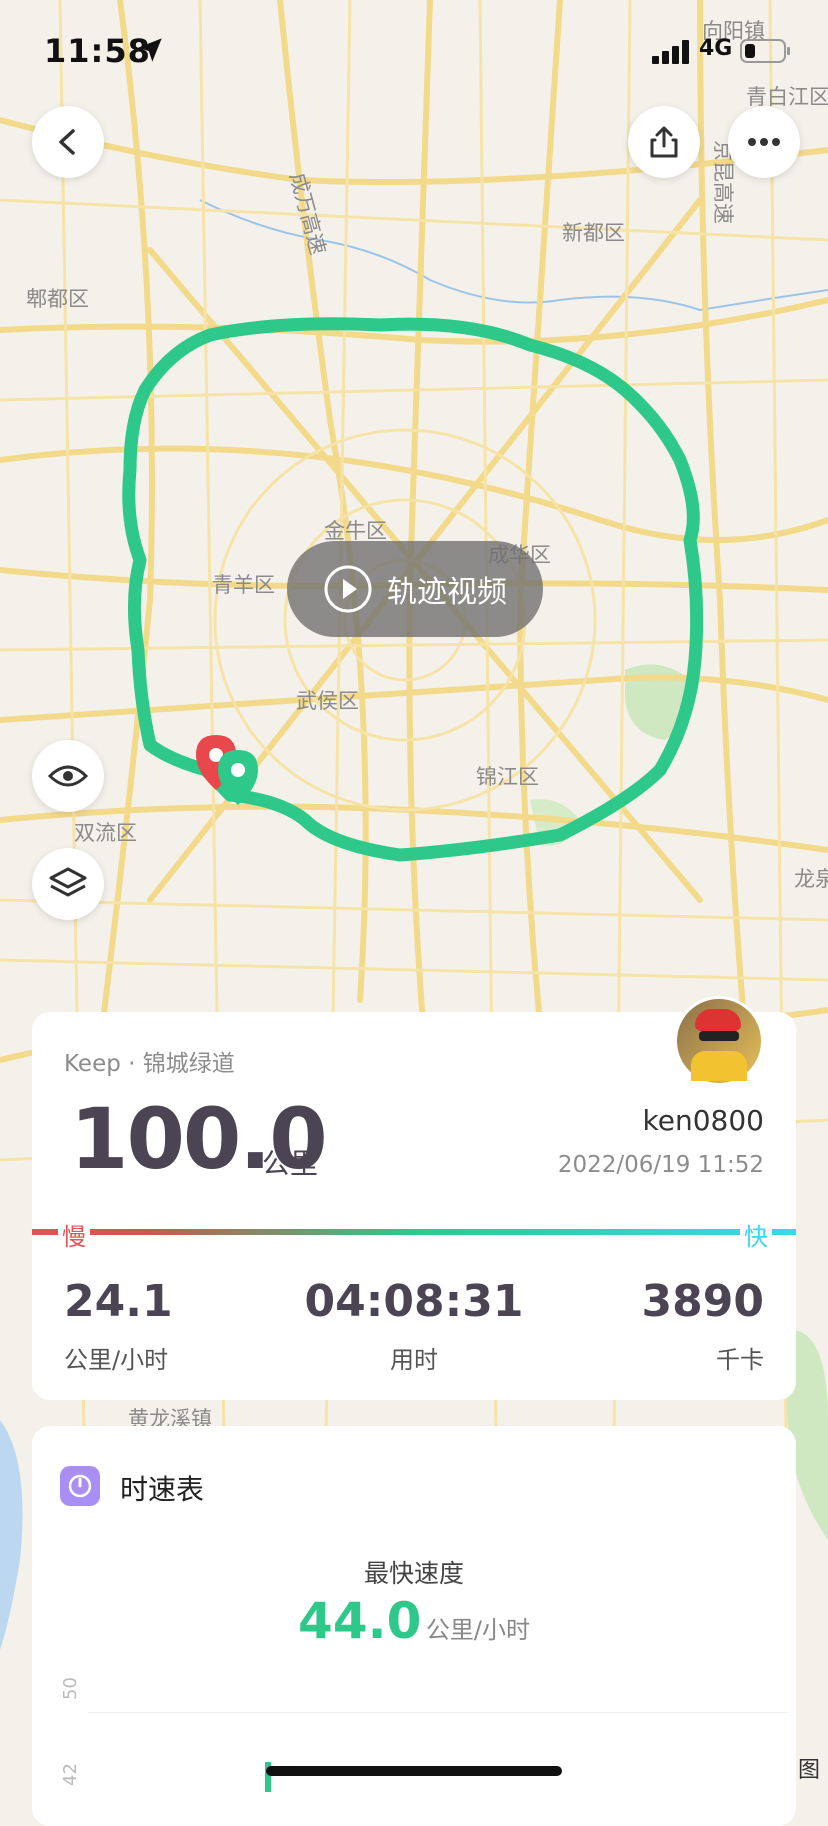 Image resolution: width=828 pixels, height=1826 pixels. What do you see at coordinates (756, 1234) in the screenshot?
I see `pace-fast-label: 快` at bounding box center [756, 1234].